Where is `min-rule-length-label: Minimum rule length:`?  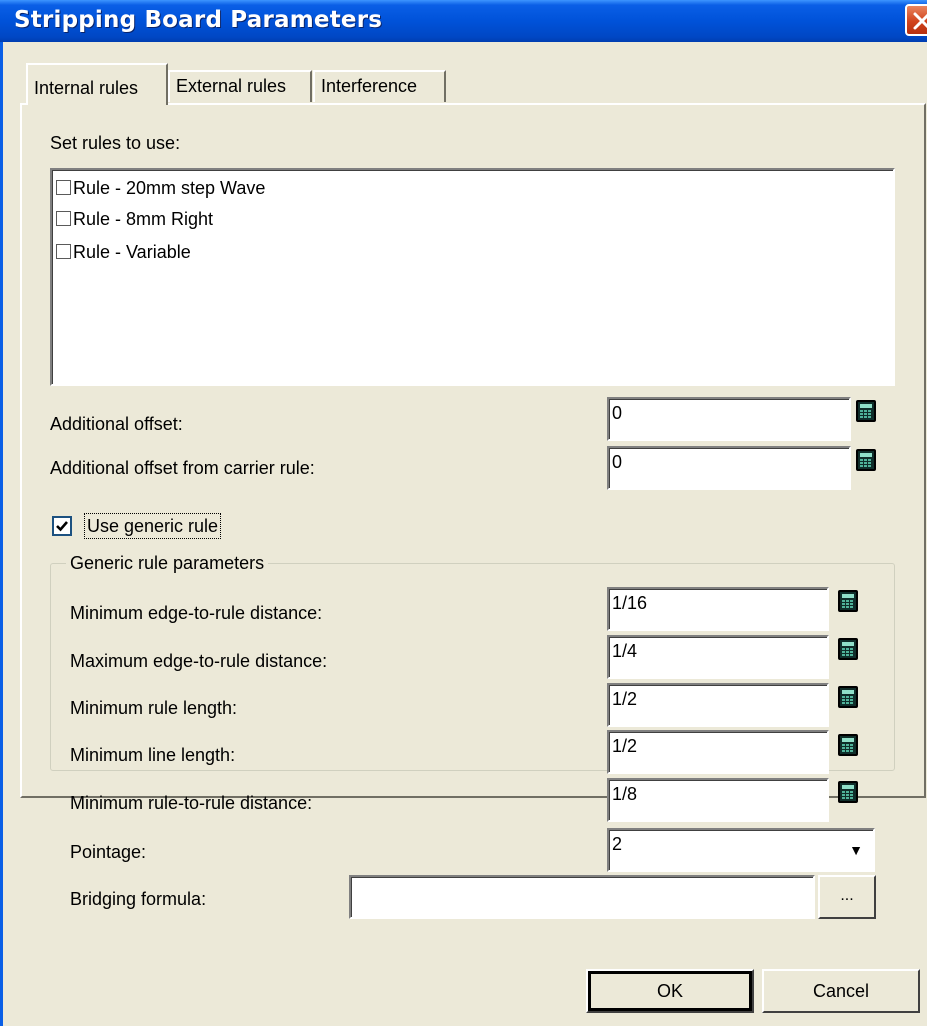
min-rule-length-label: Minimum rule length: is located at coordinates (154, 708).